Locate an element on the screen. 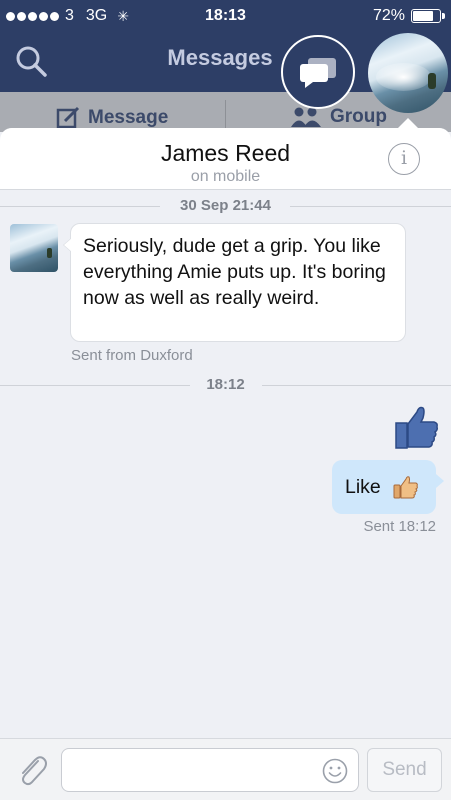  outgoing-message-bubble: Like is located at coordinates (388, 487).